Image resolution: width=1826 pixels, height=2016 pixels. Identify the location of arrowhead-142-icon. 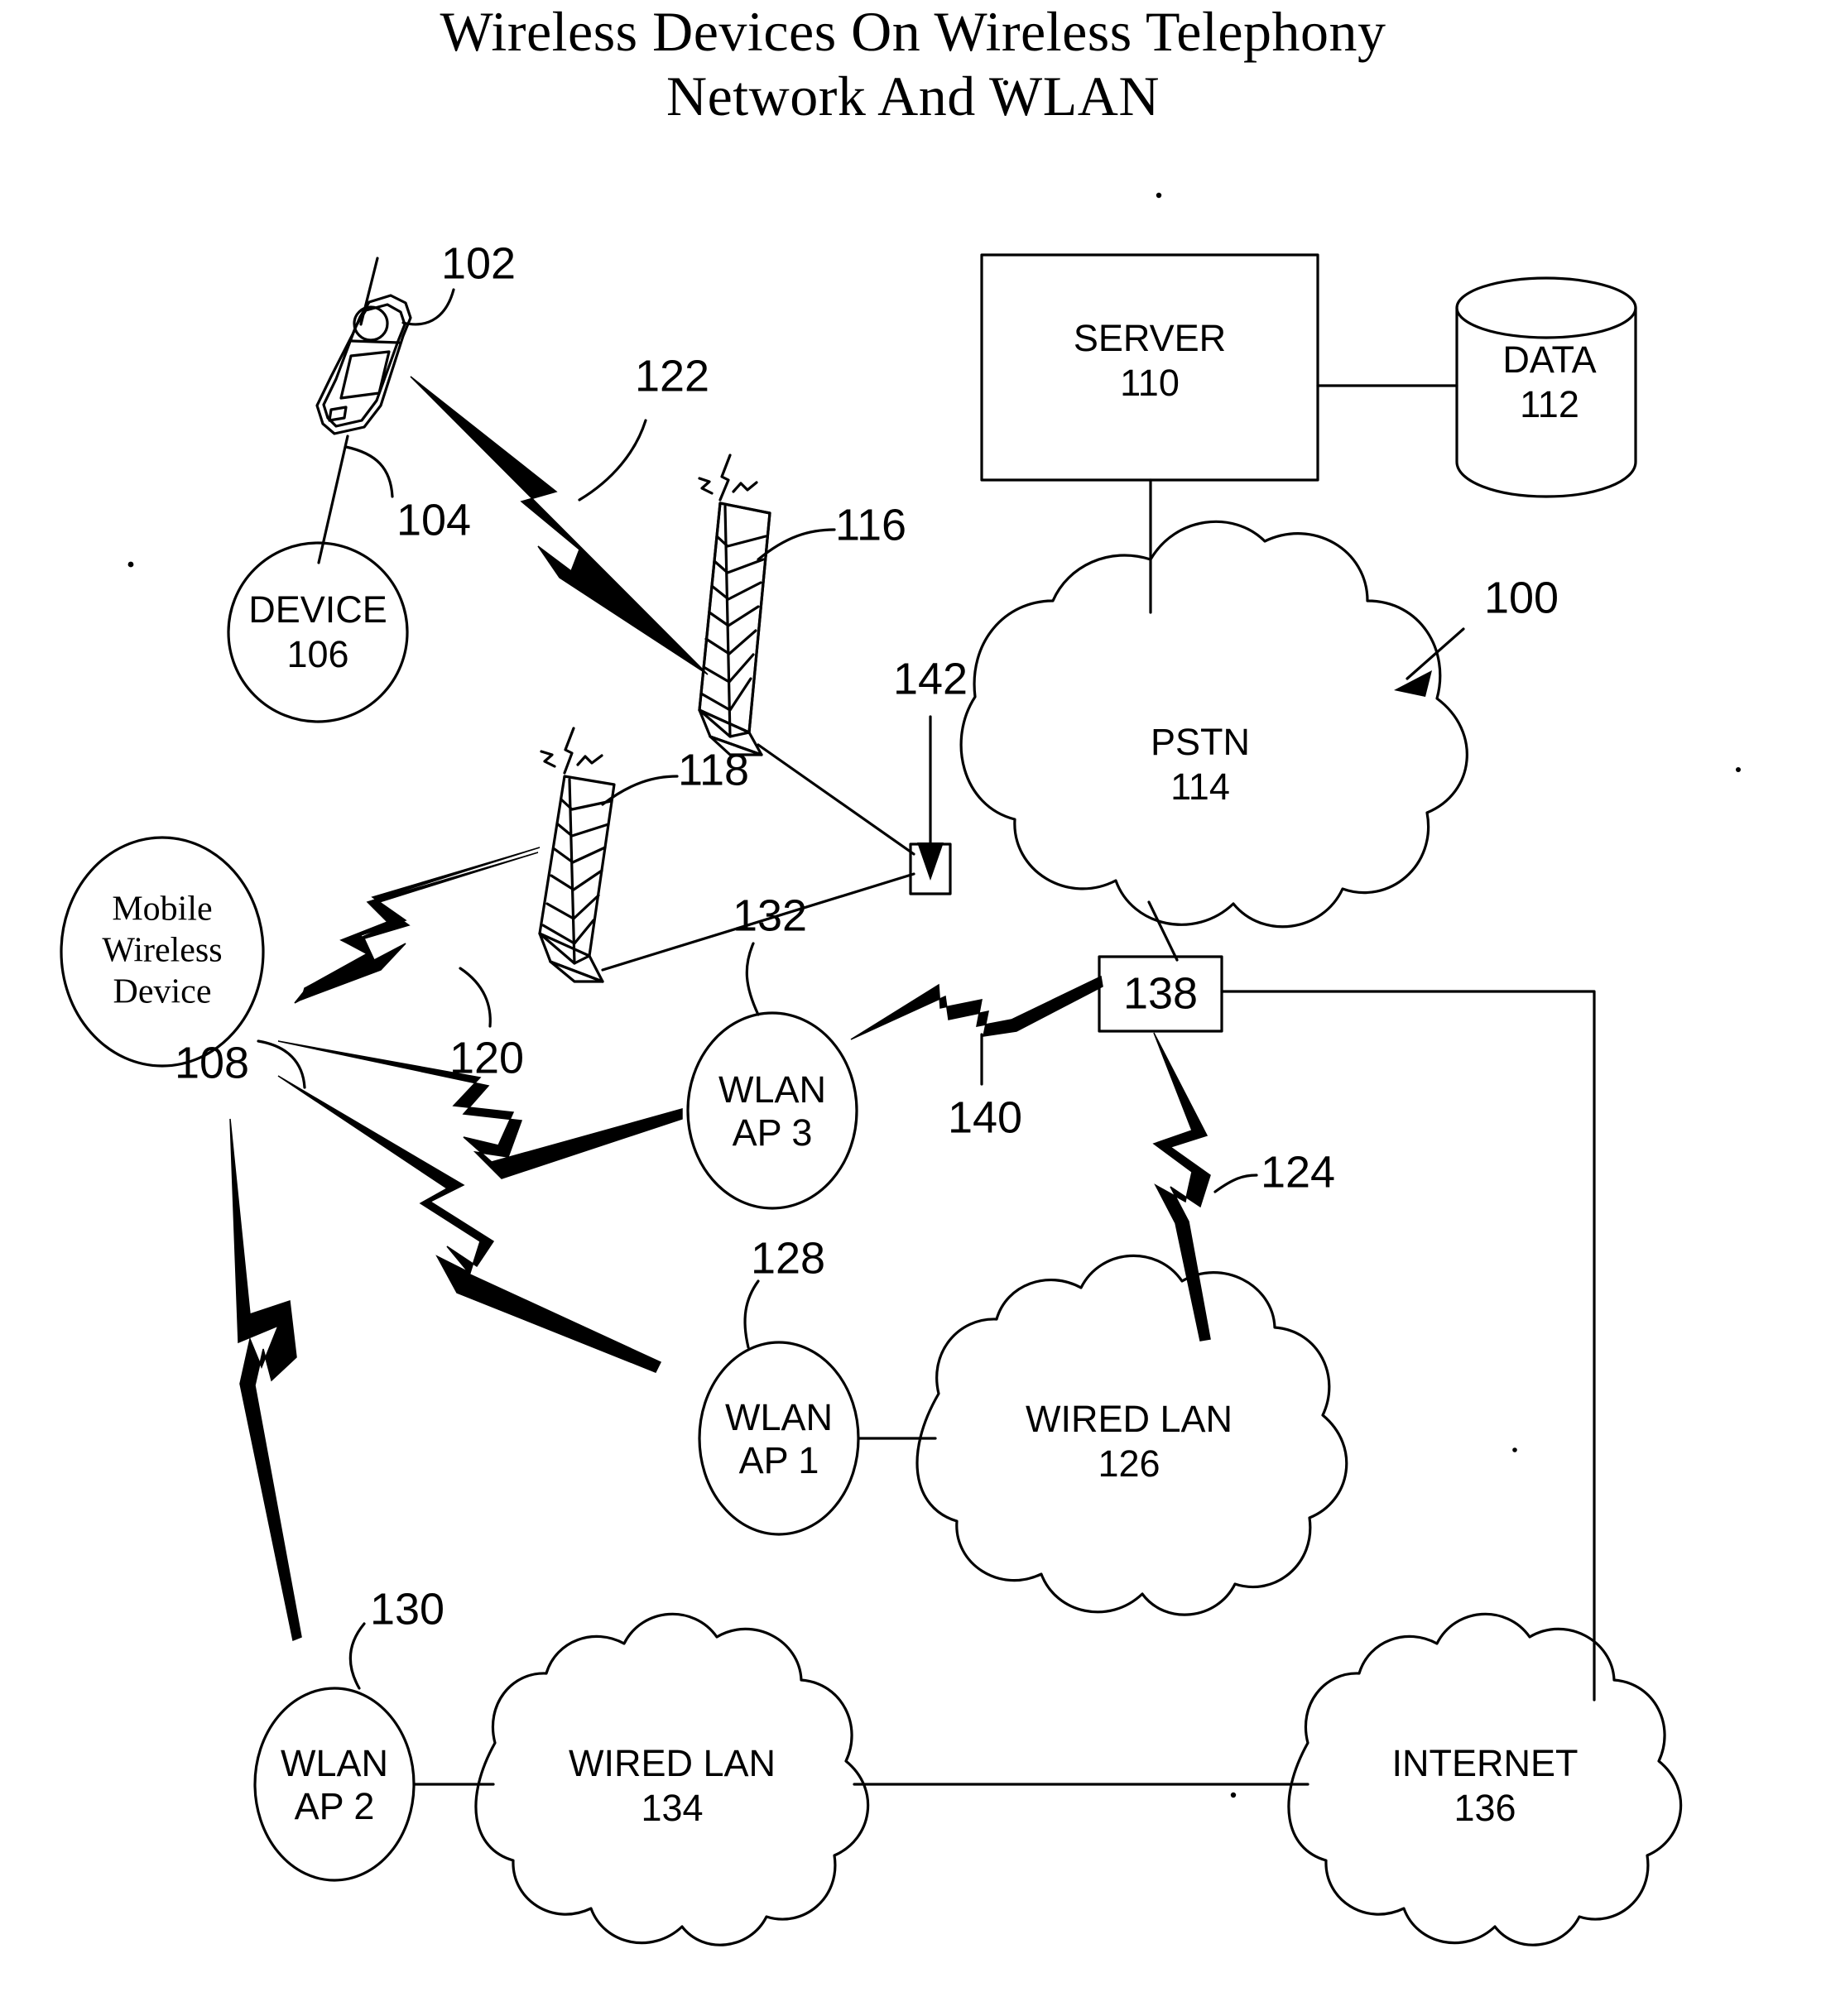
(930, 861).